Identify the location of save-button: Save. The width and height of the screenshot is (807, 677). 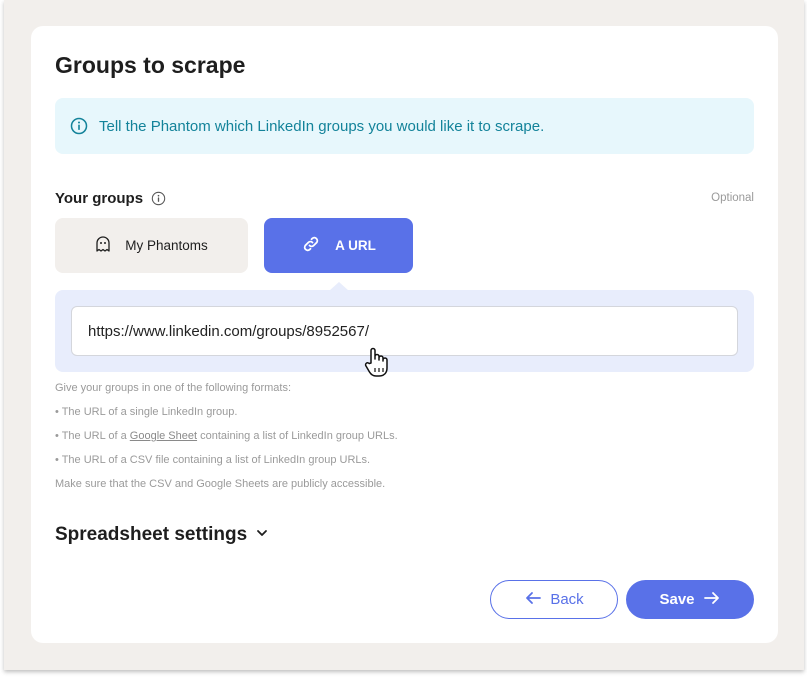
(690, 599).